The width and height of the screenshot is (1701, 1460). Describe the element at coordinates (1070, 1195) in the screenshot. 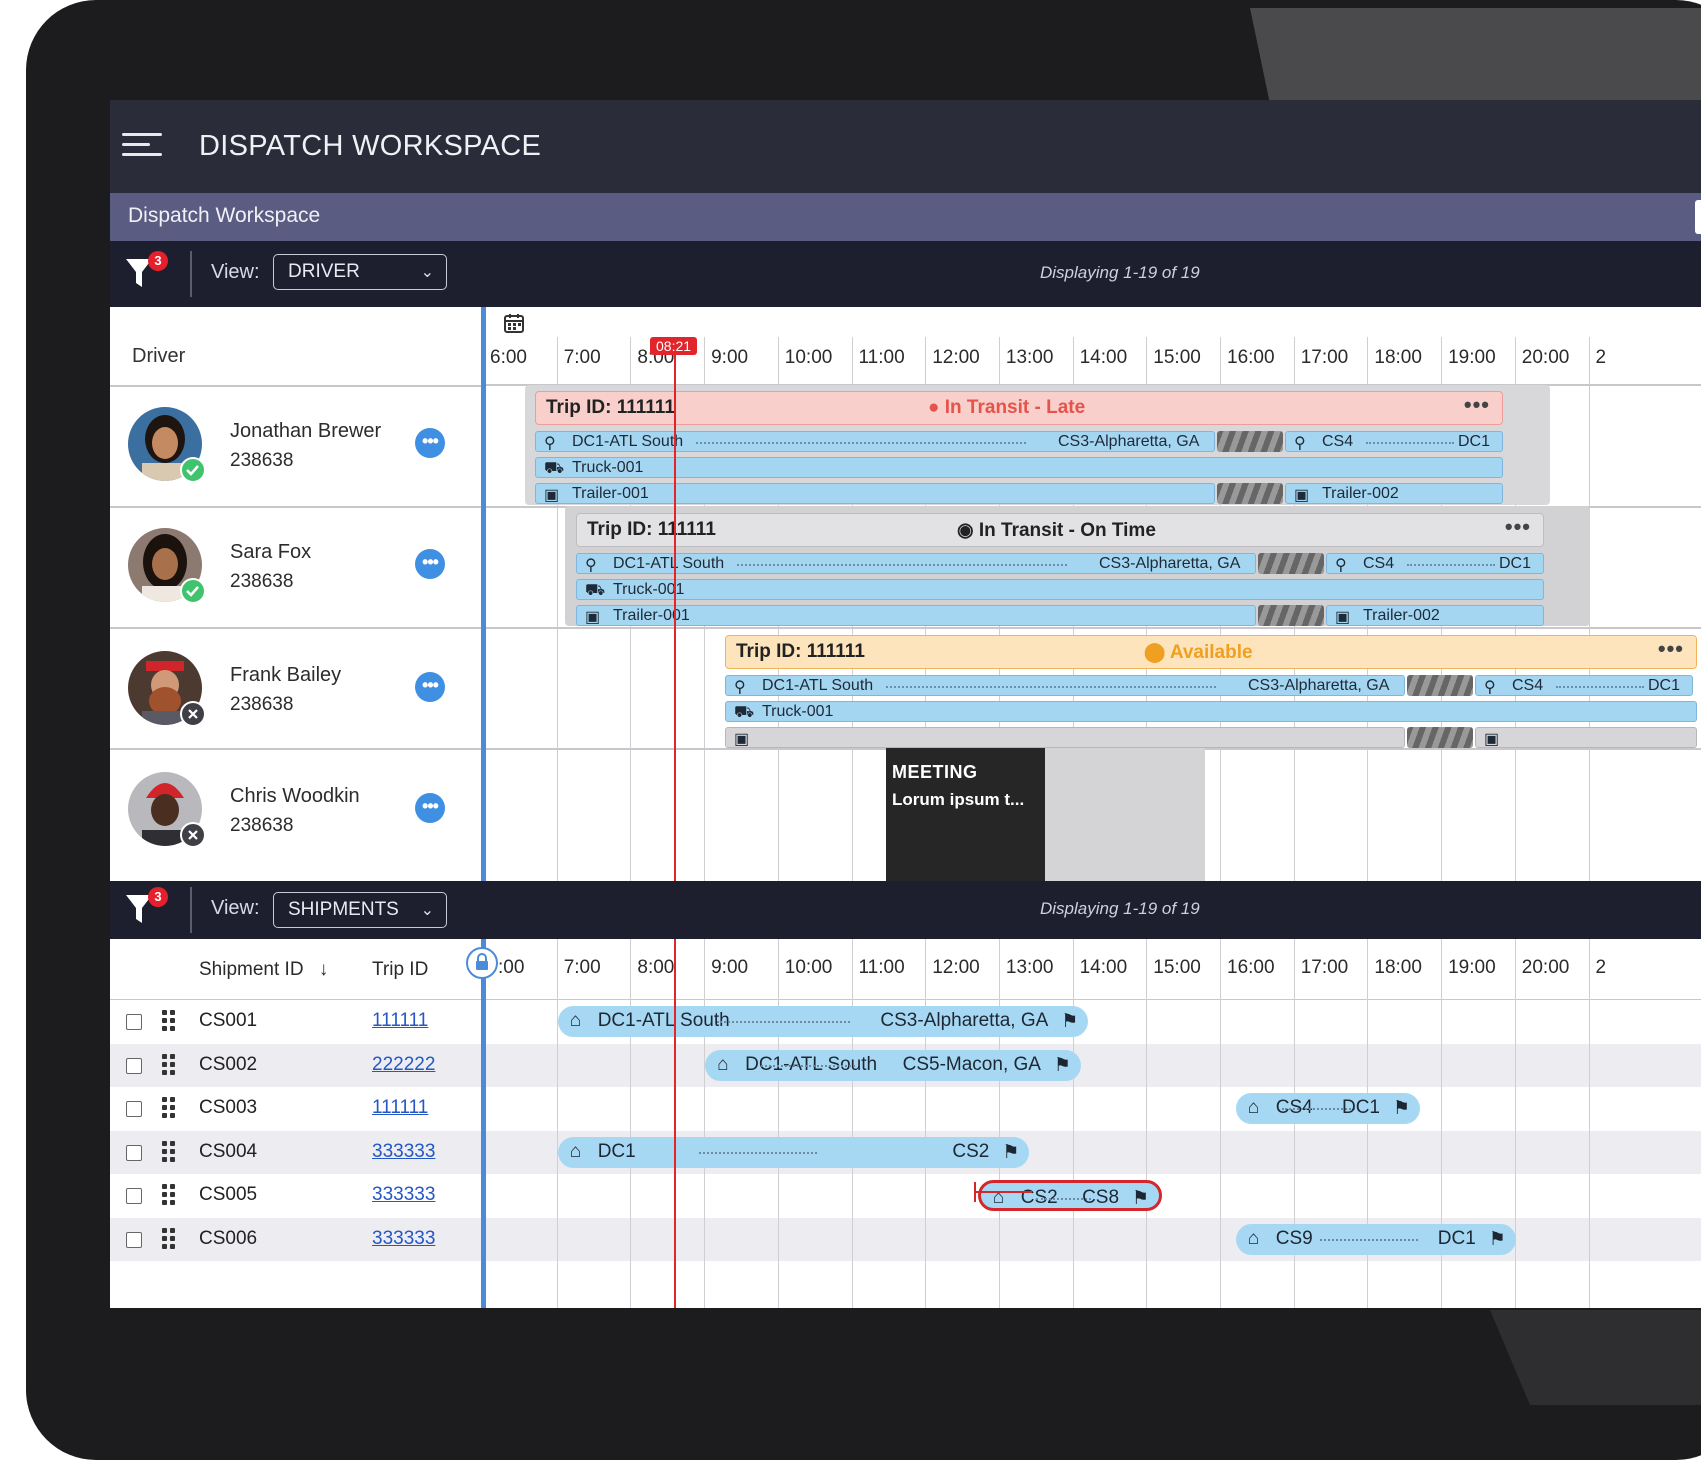

I see `shipment-bar: ⌂ CS2 CS8 ⚑` at that location.